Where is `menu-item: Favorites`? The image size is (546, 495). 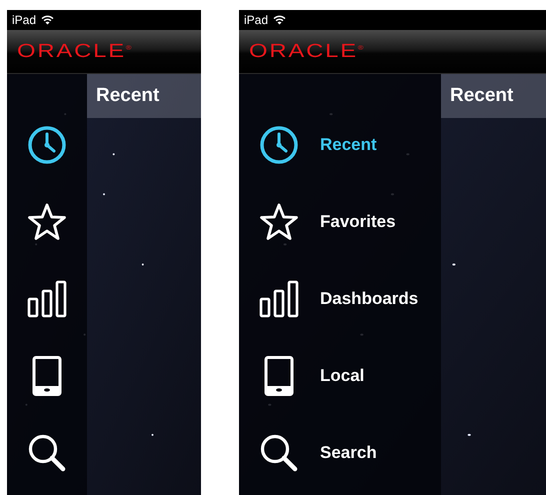
menu-item: Favorites is located at coordinates (340, 221).